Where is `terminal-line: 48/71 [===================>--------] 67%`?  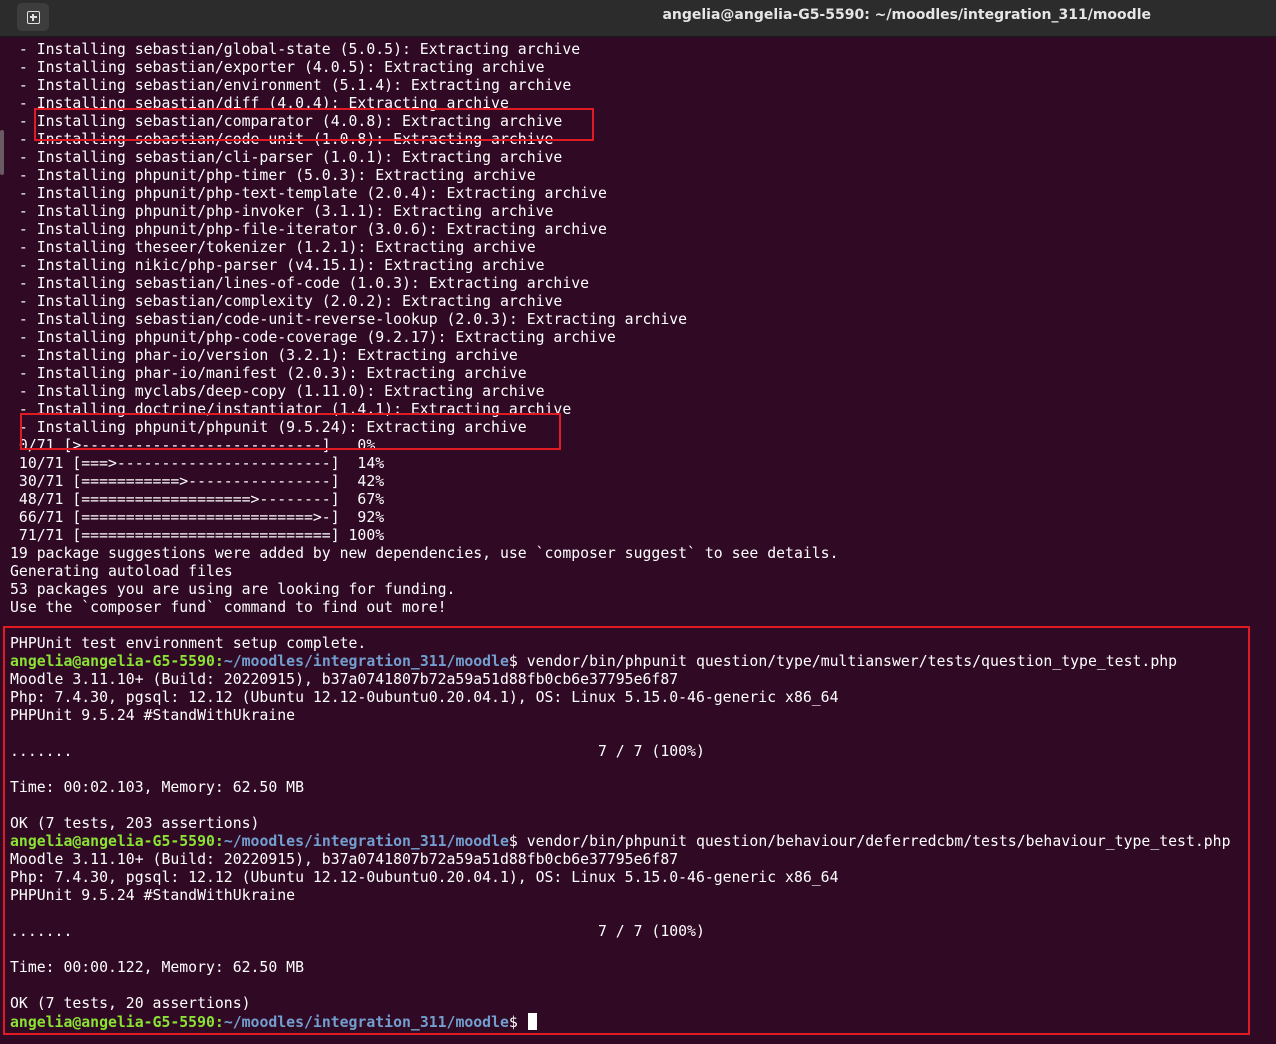
terminal-line: 48/71 [===================>--------] 67% is located at coordinates (197, 499).